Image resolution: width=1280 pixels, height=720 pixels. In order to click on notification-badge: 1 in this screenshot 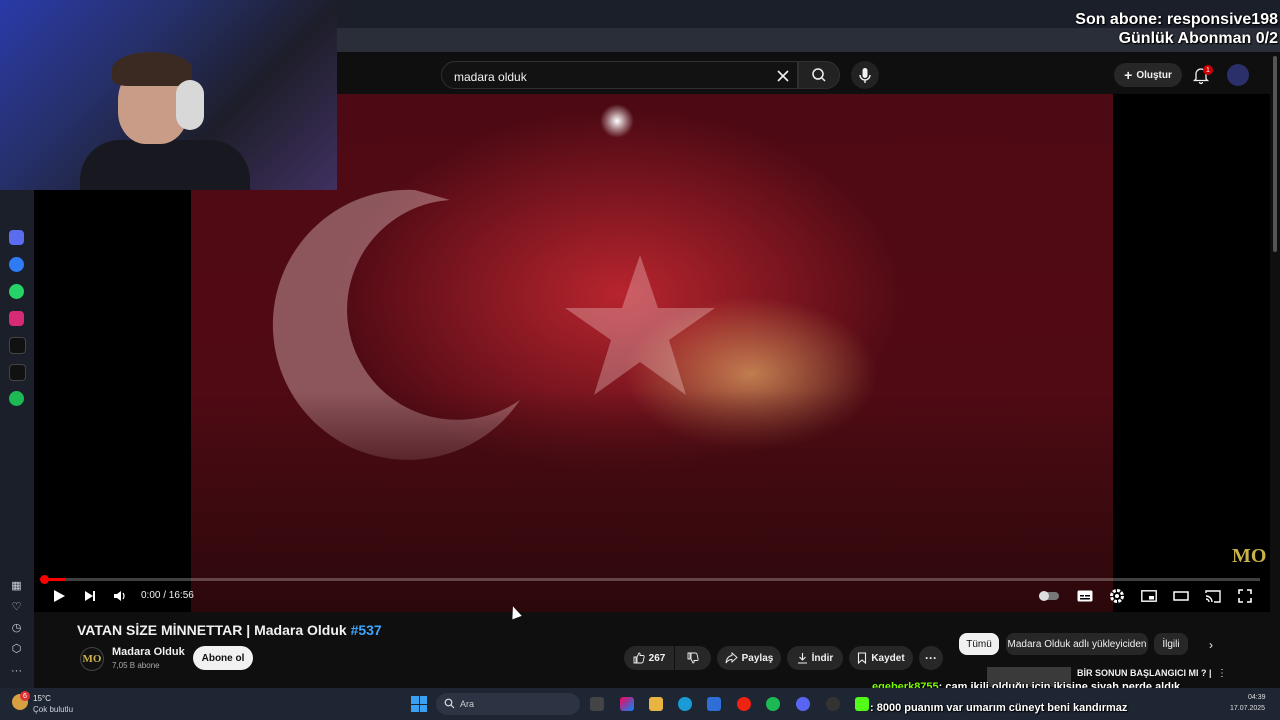, I will do `click(1208, 70)`.